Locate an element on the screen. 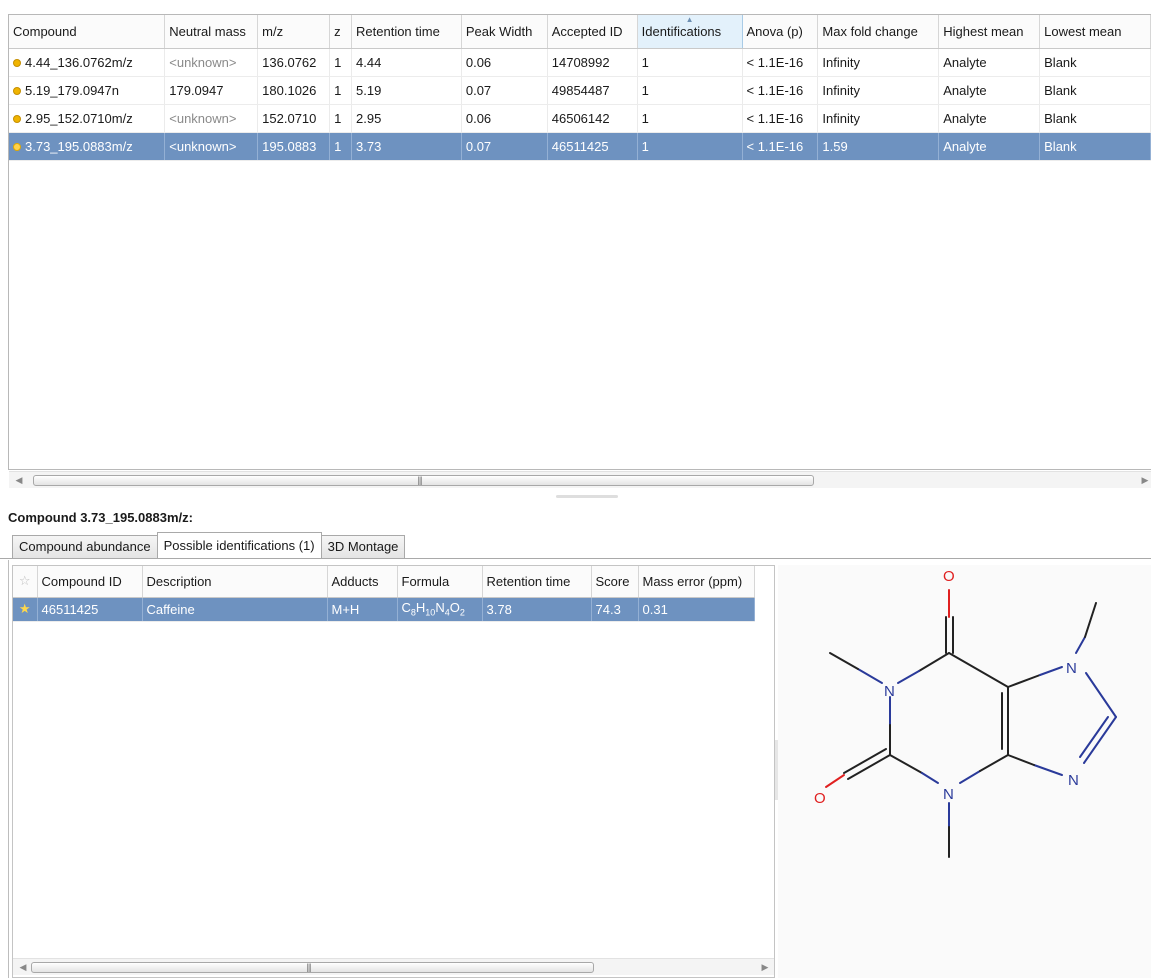 This screenshot has height=978, width=1151. identifications-scroll-thumb: ||| is located at coordinates (312, 967).